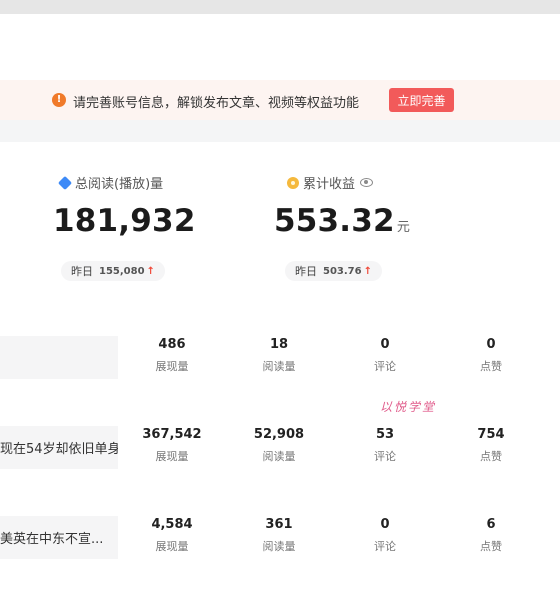  What do you see at coordinates (172, 445) in the screenshot?
I see `impressions-metric: 367,542 展现量` at bounding box center [172, 445].